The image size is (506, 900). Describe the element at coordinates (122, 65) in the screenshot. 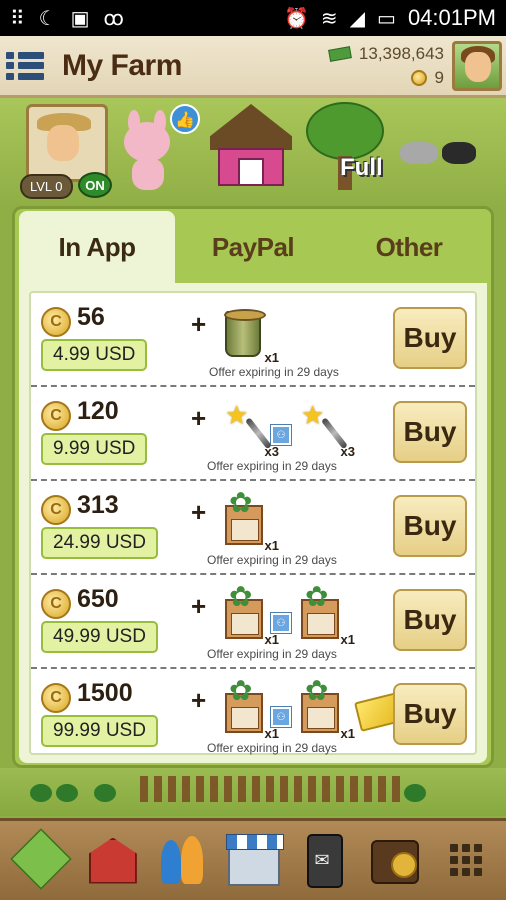

I see `page-title: My Farm` at that location.